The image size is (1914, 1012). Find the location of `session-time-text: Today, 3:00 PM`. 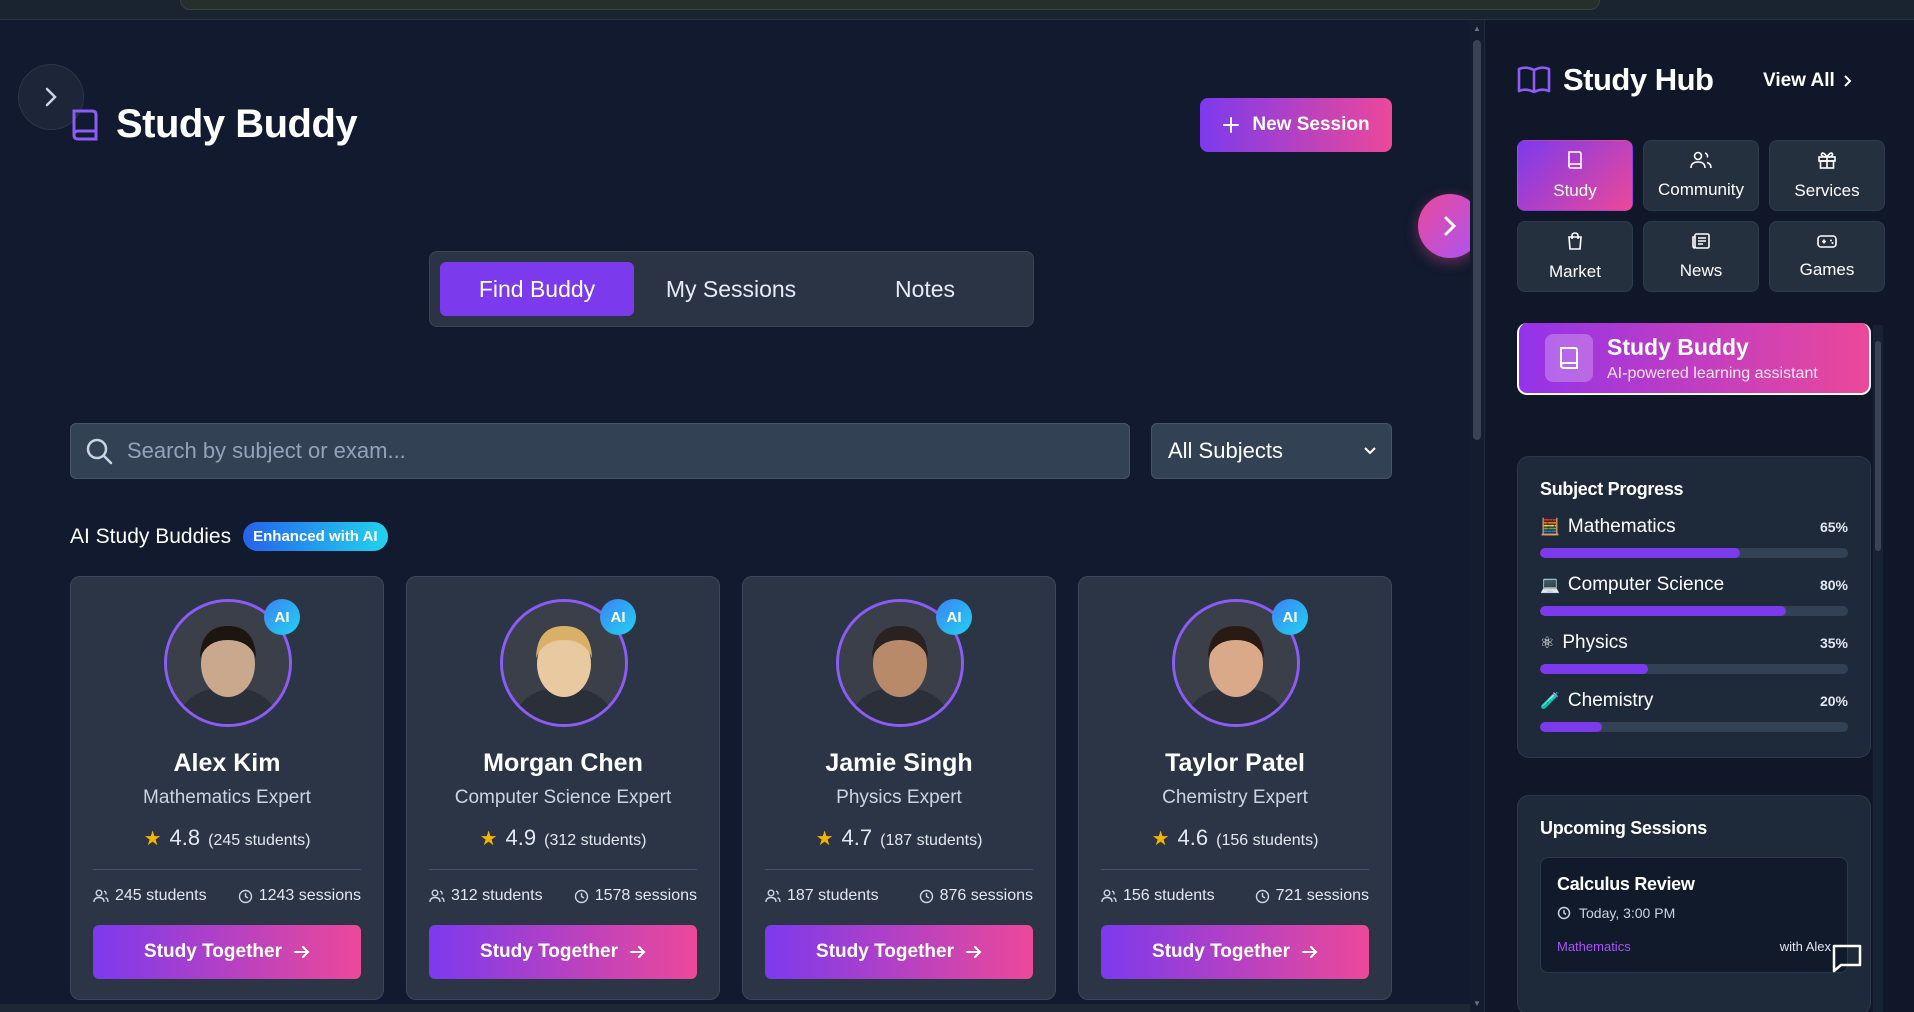

session-time-text: Today, 3:00 PM is located at coordinates (1627, 913).